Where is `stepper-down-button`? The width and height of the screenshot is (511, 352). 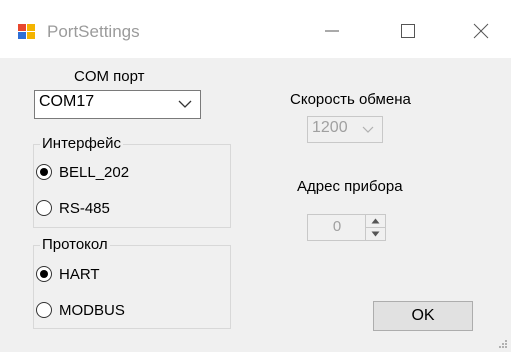
stepper-down-button is located at coordinates (375, 234).